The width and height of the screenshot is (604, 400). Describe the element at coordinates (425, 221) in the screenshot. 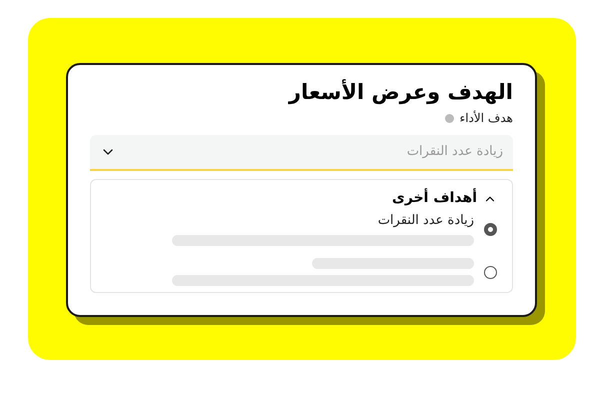

I see `option-label: زيادة عدد النقرات` at that location.